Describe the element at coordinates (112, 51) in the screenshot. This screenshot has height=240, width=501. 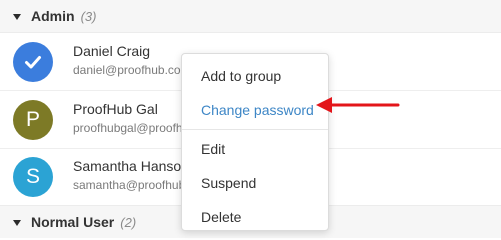
I see `user-name: Daniel Craig` at that location.